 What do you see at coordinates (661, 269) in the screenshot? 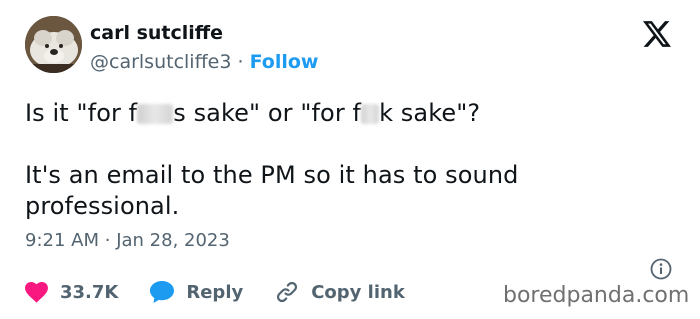
I see `info-icon` at bounding box center [661, 269].